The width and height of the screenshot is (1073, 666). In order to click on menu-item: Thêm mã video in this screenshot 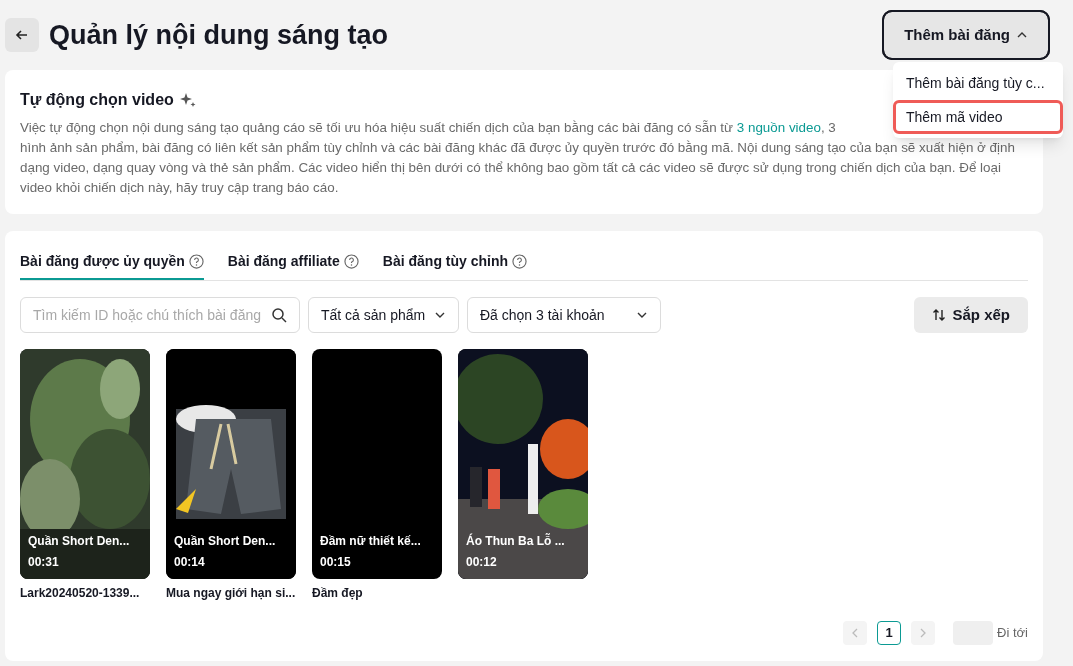, I will do `click(978, 117)`.